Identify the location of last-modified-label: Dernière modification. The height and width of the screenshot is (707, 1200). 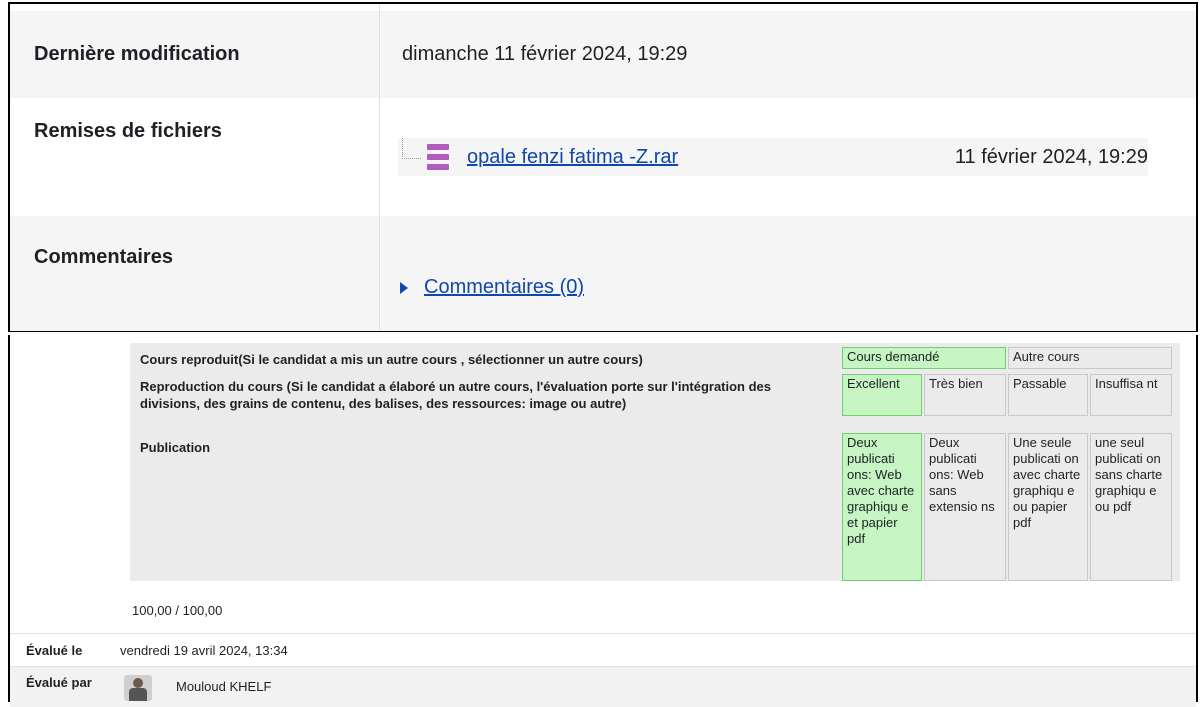
(195, 54).